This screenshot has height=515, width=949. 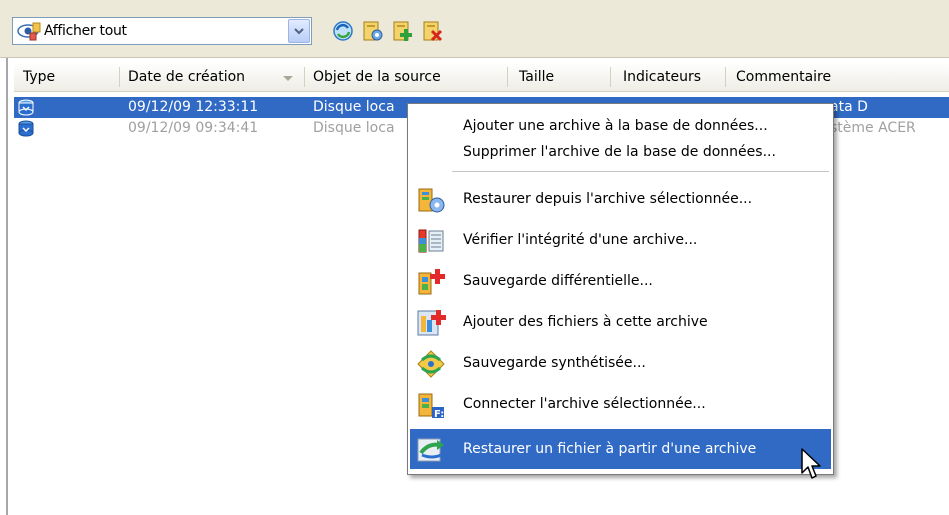 I want to click on column-comment: Commentaire, so click(x=827, y=77).